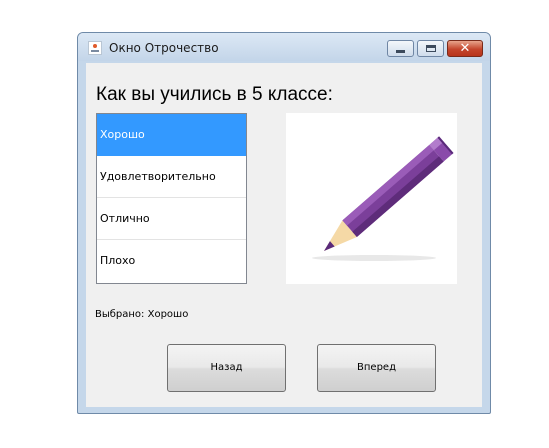  I want to click on minimize-button, so click(400, 48).